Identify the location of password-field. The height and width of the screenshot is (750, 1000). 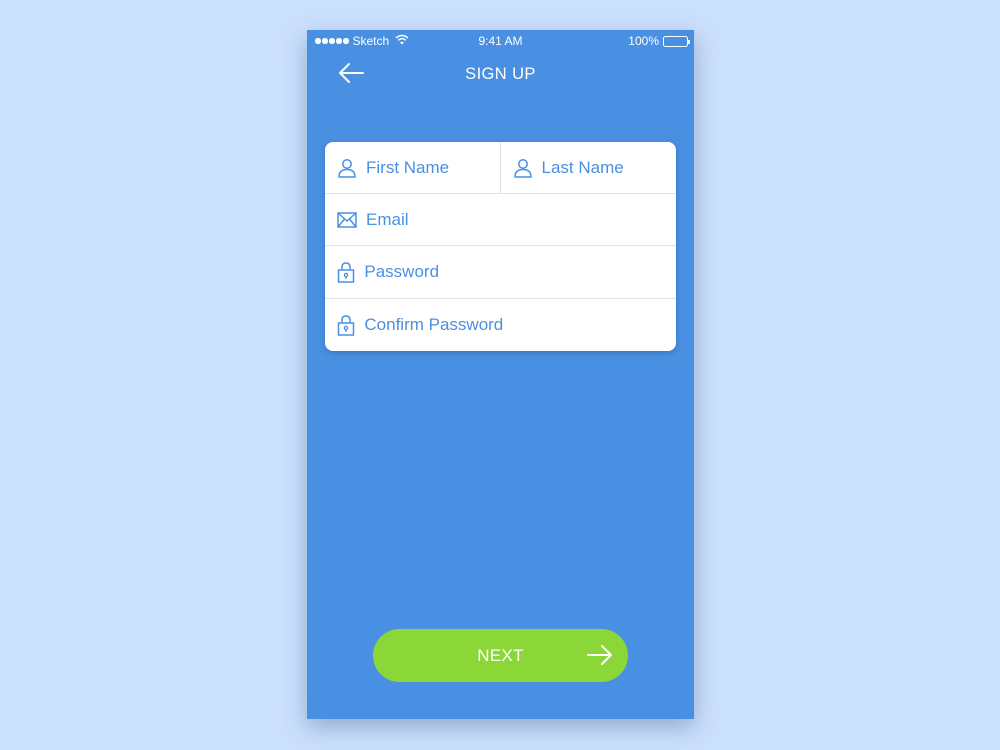
(500, 272).